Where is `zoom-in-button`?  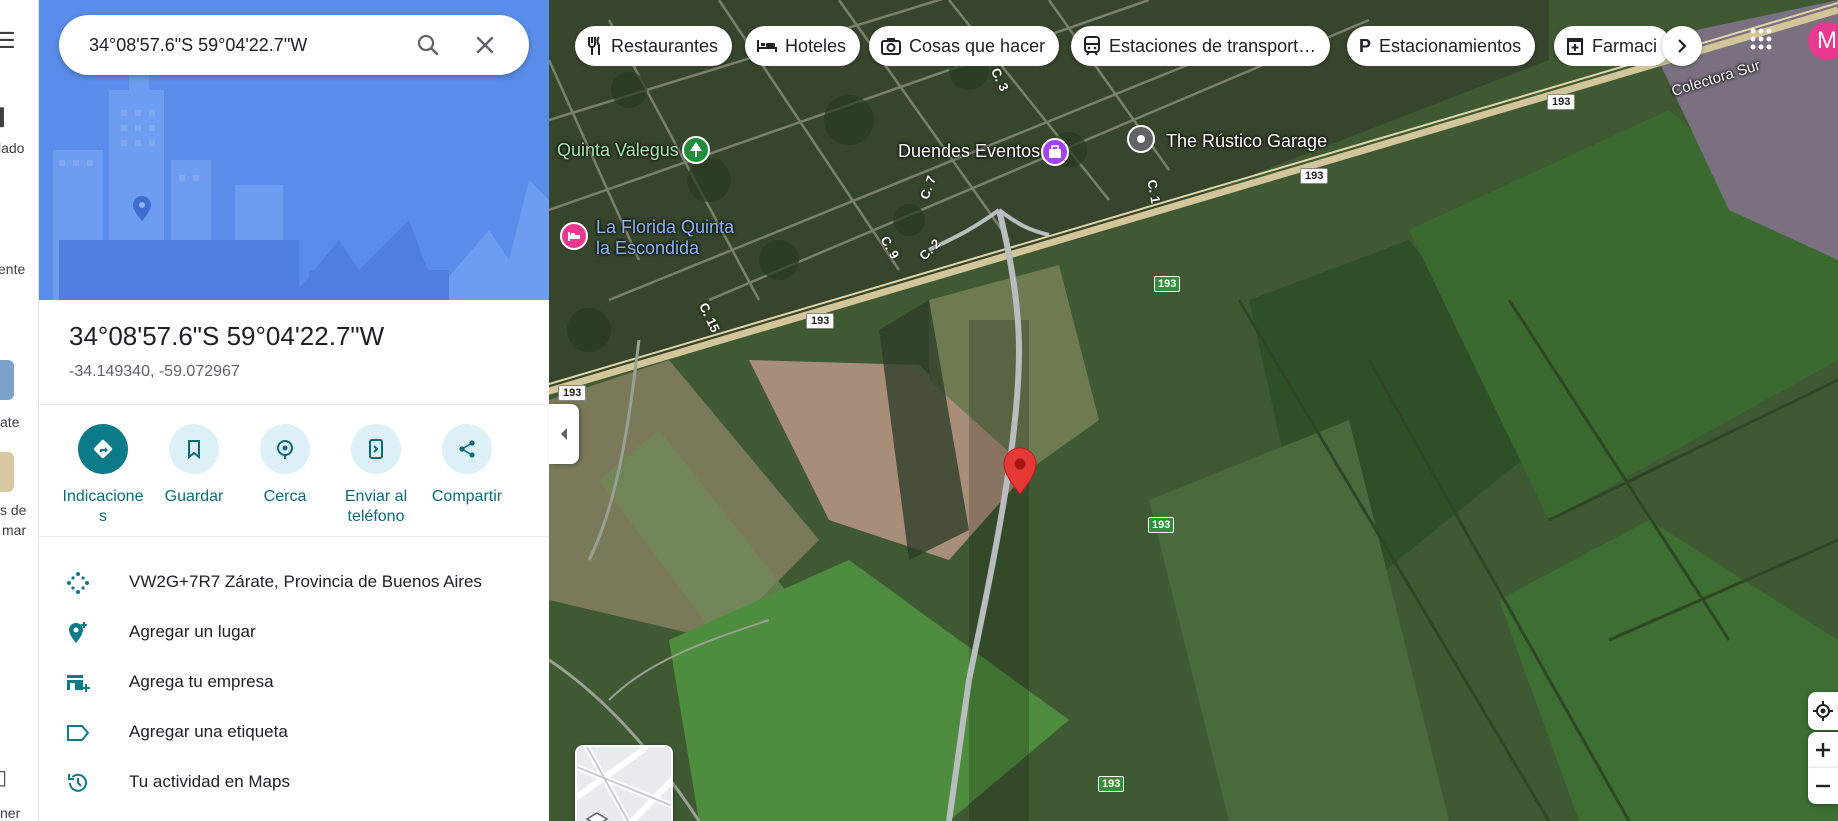 zoom-in-button is located at coordinates (1823, 750).